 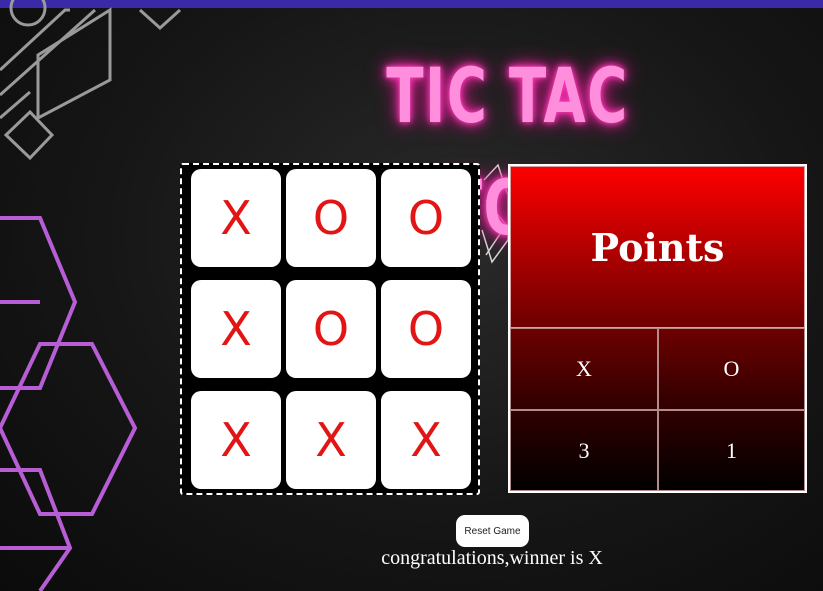 What do you see at coordinates (584, 450) in the screenshot?
I see `points-score-x: 3` at bounding box center [584, 450].